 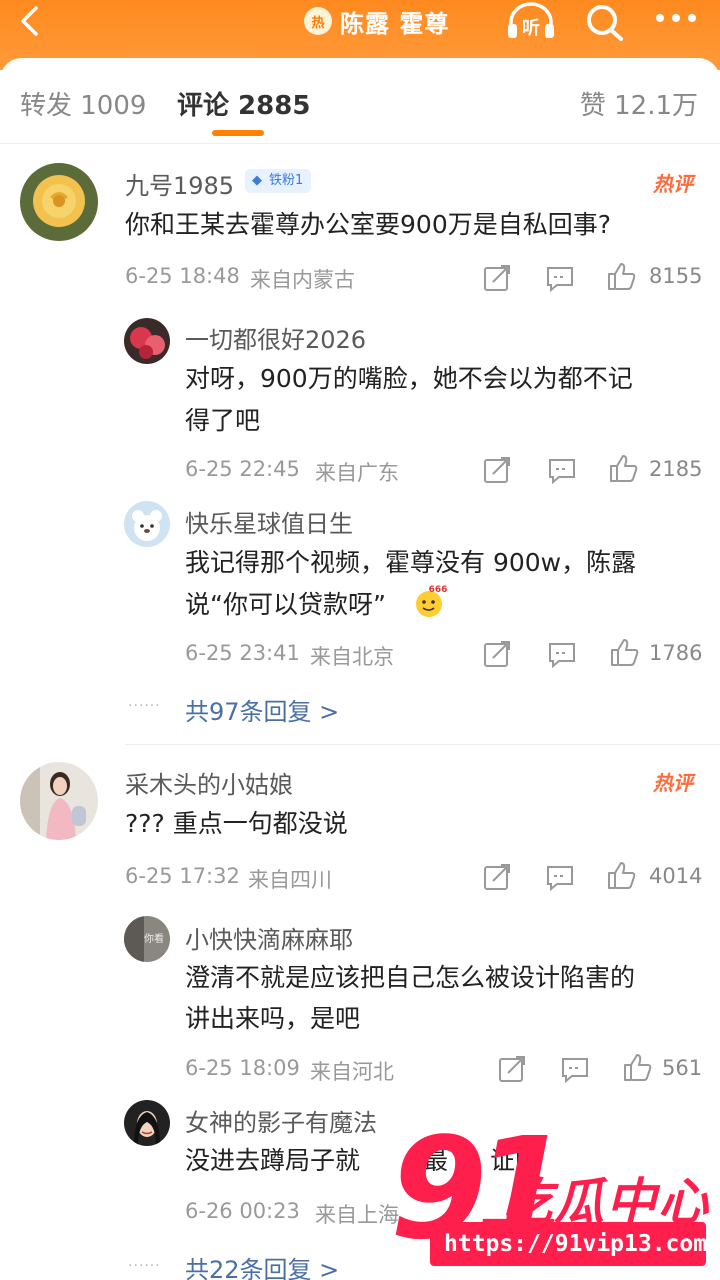 What do you see at coordinates (269, 521) in the screenshot?
I see `reply-author: 快乐星球值日生` at bounding box center [269, 521].